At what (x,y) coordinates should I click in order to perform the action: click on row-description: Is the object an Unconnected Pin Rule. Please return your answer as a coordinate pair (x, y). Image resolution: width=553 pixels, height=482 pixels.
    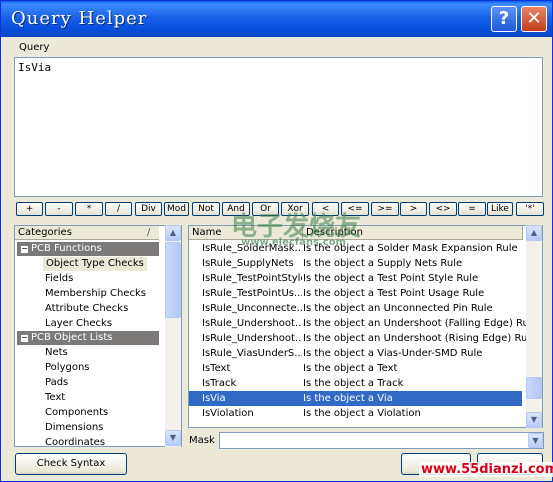
    Looking at the image, I should click on (398, 308).